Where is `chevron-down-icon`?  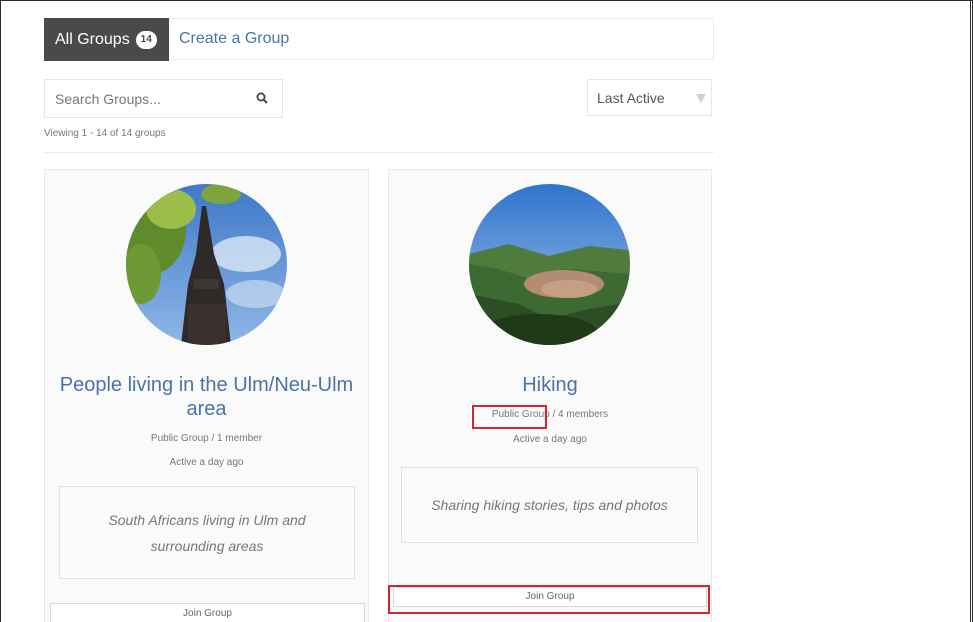
chevron-down-icon is located at coordinates (701, 98).